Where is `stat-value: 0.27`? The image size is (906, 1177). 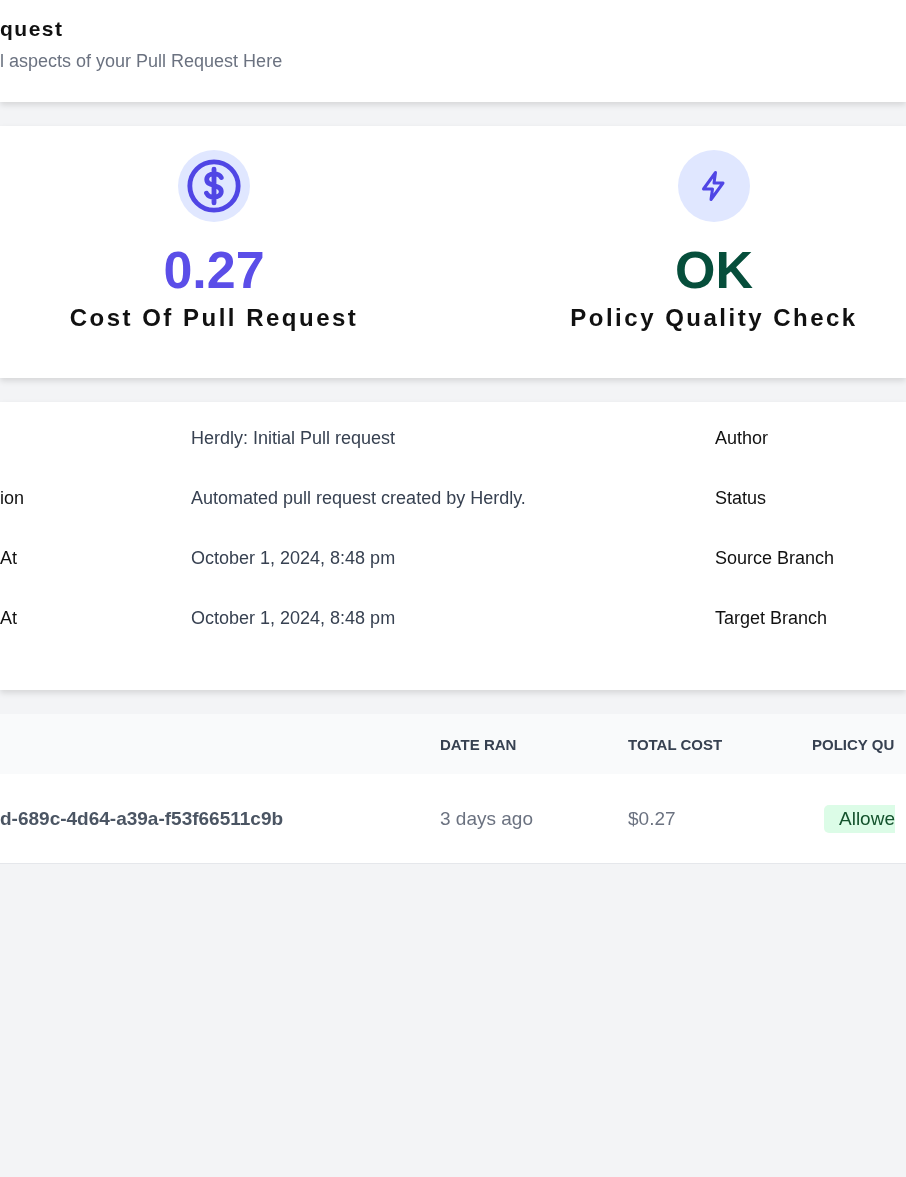 stat-value: 0.27 is located at coordinates (214, 270).